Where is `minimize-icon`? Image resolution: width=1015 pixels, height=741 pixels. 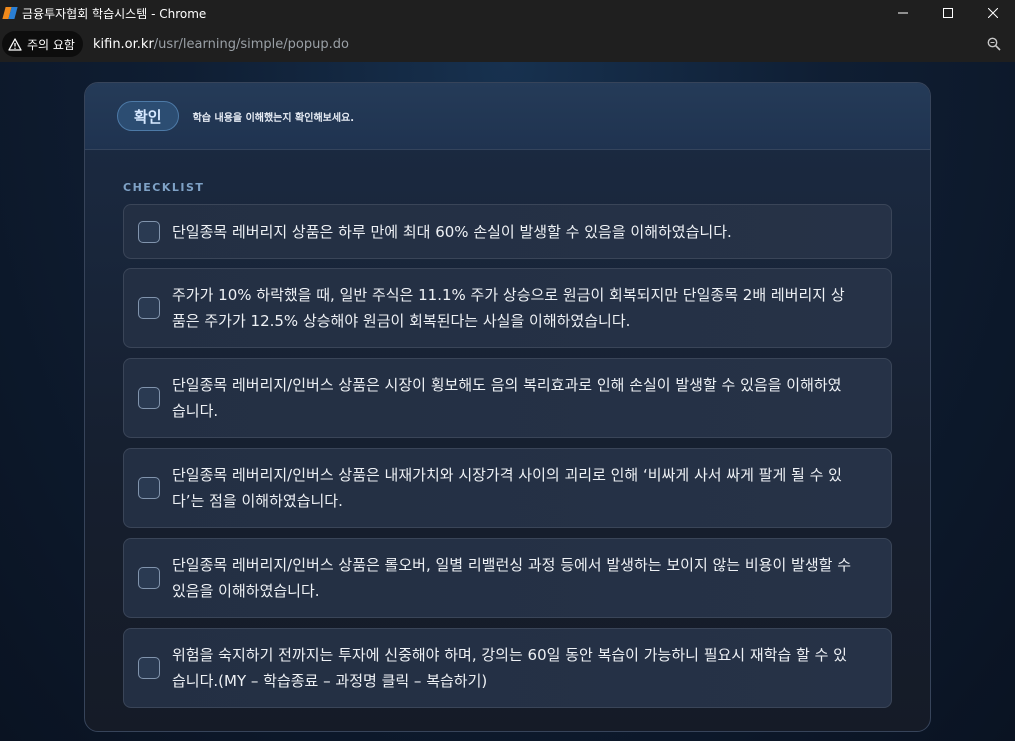 minimize-icon is located at coordinates (902, 13).